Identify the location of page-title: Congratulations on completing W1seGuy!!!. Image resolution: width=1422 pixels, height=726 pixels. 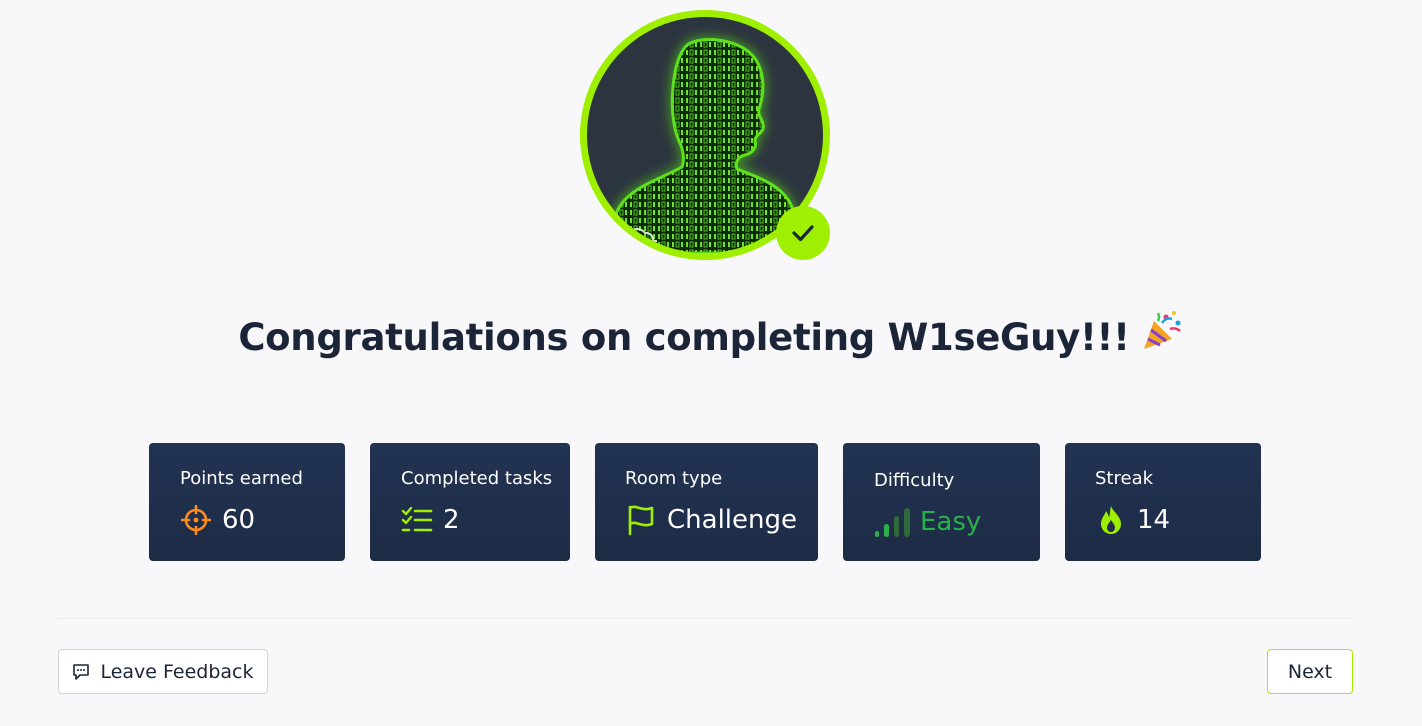
(711, 338).